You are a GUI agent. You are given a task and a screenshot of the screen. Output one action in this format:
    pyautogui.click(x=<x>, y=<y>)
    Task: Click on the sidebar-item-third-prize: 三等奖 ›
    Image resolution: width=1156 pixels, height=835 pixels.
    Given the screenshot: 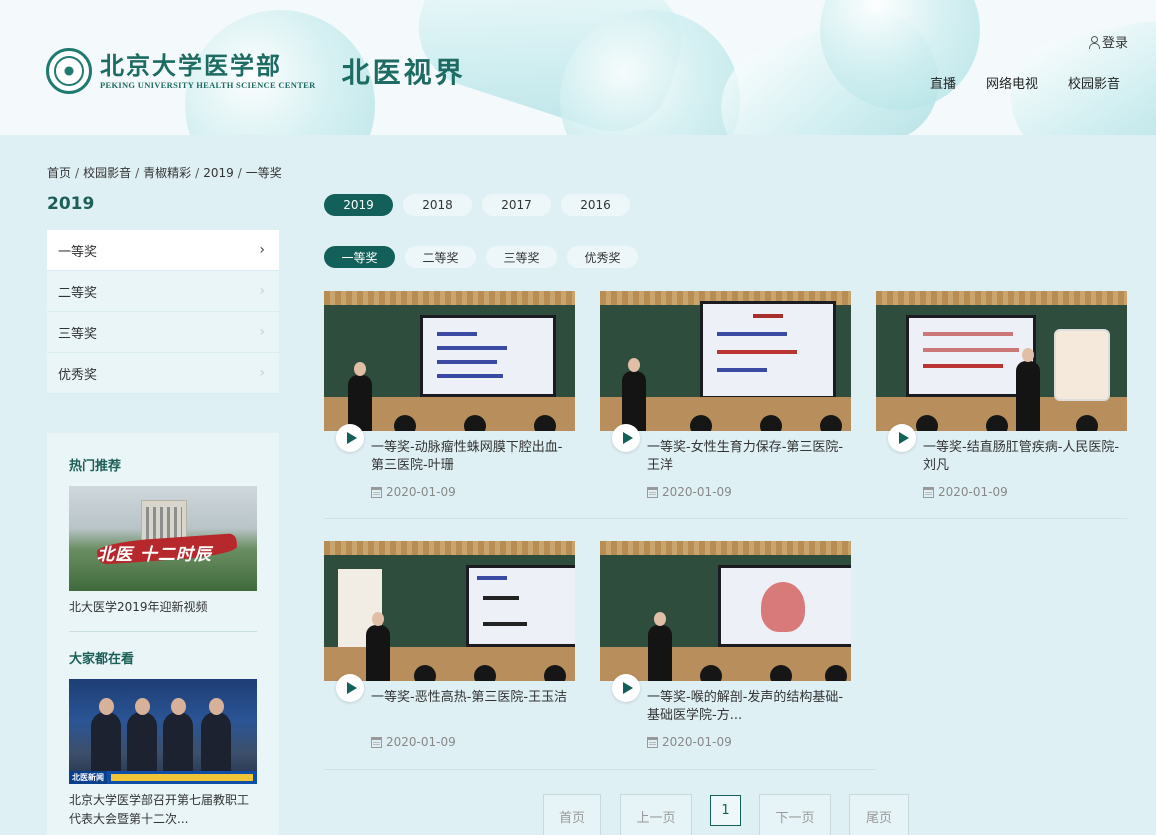 What is the action you would take?
    pyautogui.click(x=163, y=332)
    